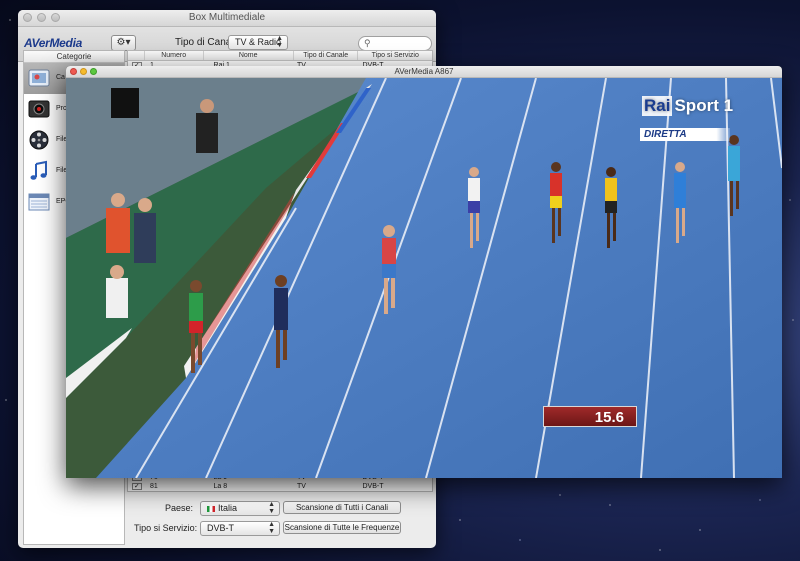 The width and height of the screenshot is (800, 561). What do you see at coordinates (657, 106) in the screenshot?
I see `rai-logo-box: Rai` at bounding box center [657, 106].